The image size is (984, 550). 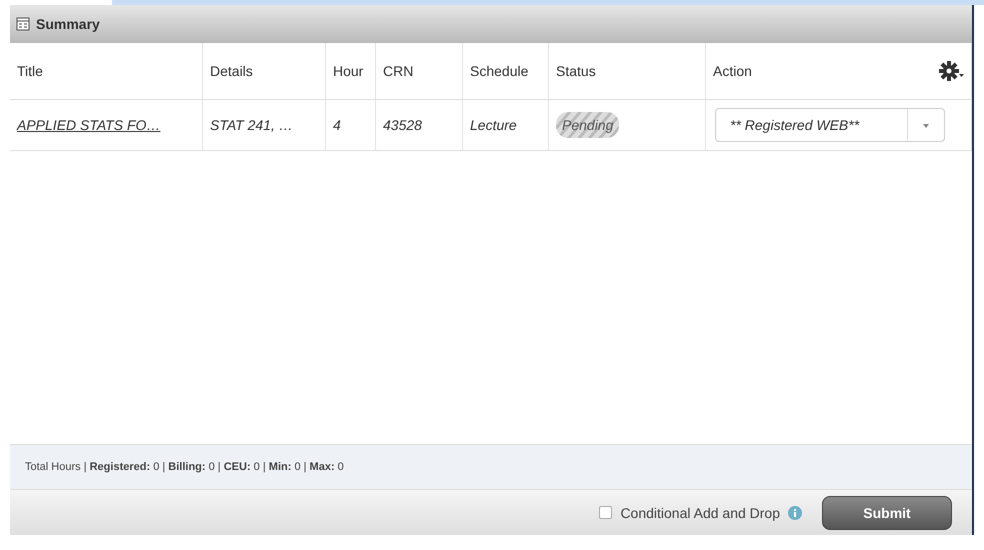 I want to click on column-header: Schedule, so click(x=499, y=71).